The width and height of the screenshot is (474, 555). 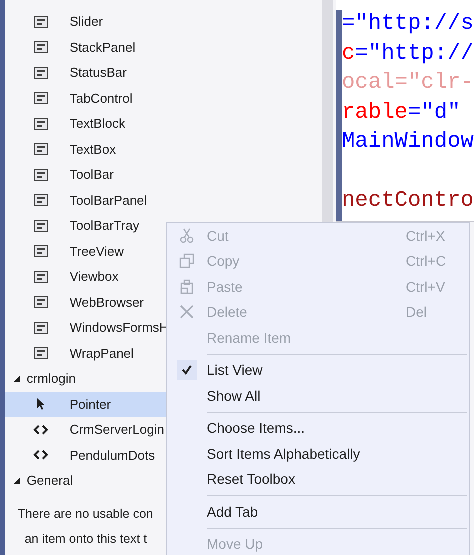 What do you see at coordinates (162, 98) in the screenshot?
I see `toolbox-item: TabControl` at bounding box center [162, 98].